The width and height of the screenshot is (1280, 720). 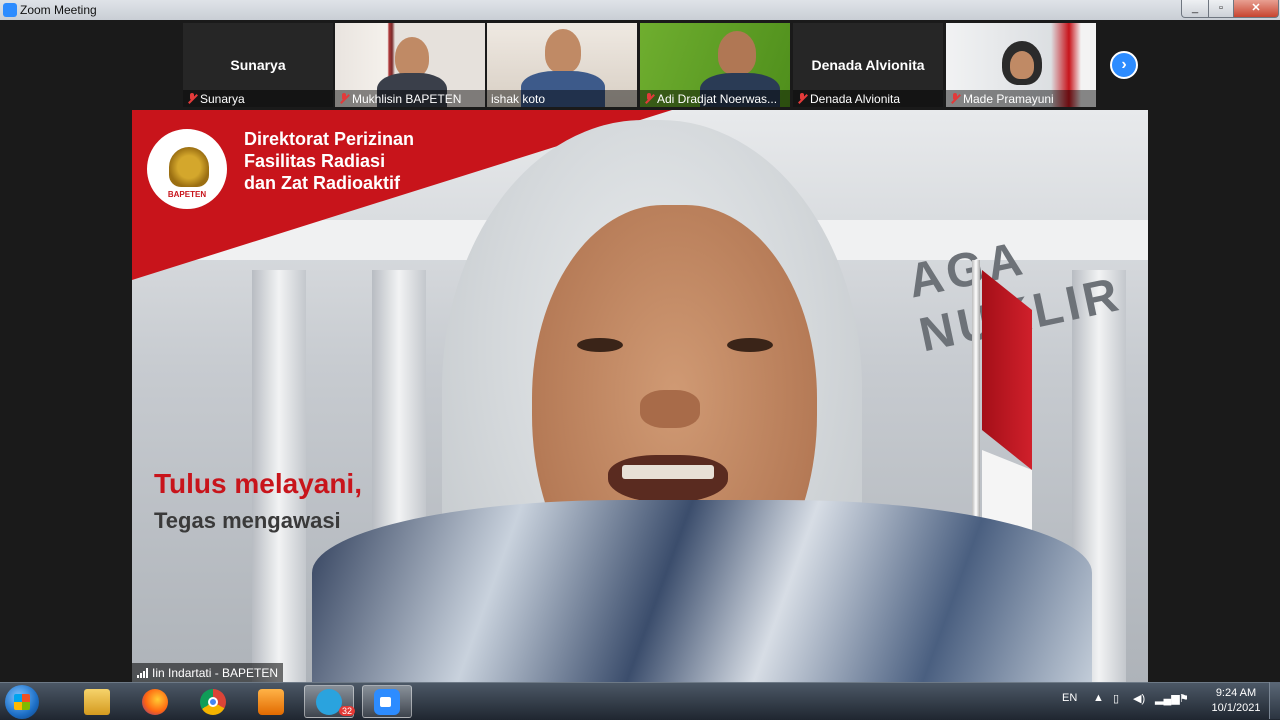 I want to click on participant-caption: Denada Alvionita, so click(x=868, y=98).